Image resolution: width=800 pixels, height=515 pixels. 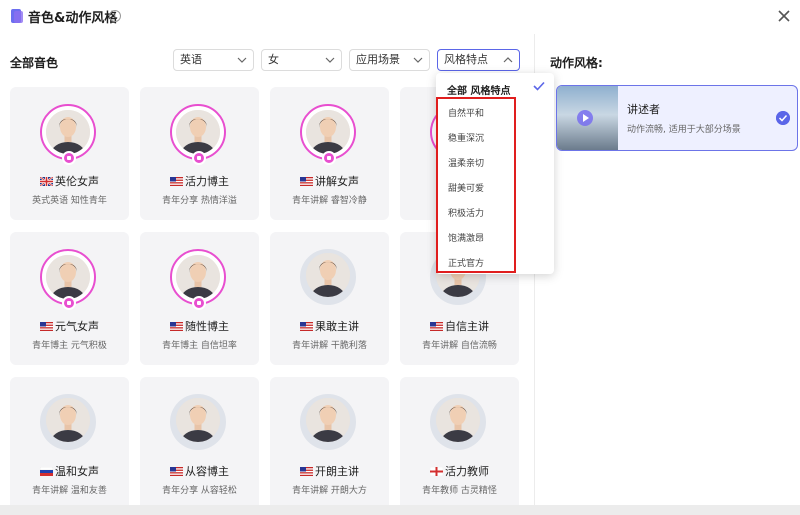 What do you see at coordinates (199, 471) in the screenshot?
I see `voice-name: 从容博主` at bounding box center [199, 471].